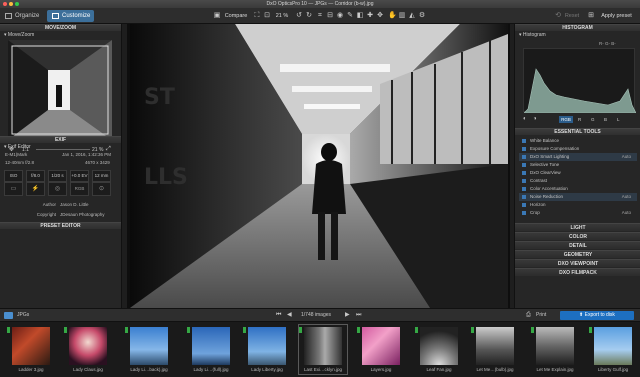 Image resolution: width=640 pixels, height=377 pixels. Describe the element at coordinates (577, 236) in the screenshot. I see `section-color: COLOR` at that location.